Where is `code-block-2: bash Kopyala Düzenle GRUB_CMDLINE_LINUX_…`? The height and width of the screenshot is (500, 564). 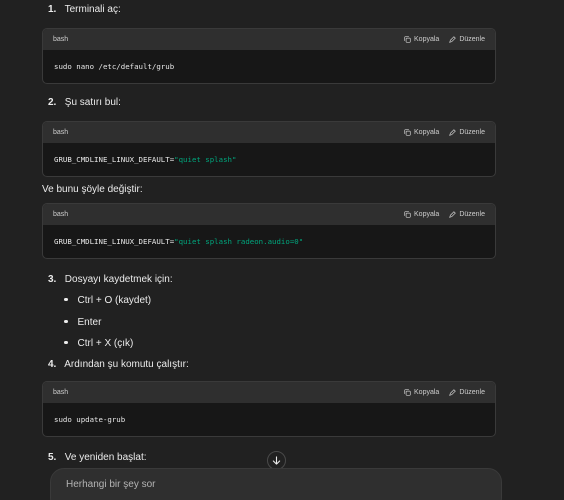 code-block-2: bash Kopyala Düzenle GRUB_CMDLINE_LINUX_… is located at coordinates (269, 149).